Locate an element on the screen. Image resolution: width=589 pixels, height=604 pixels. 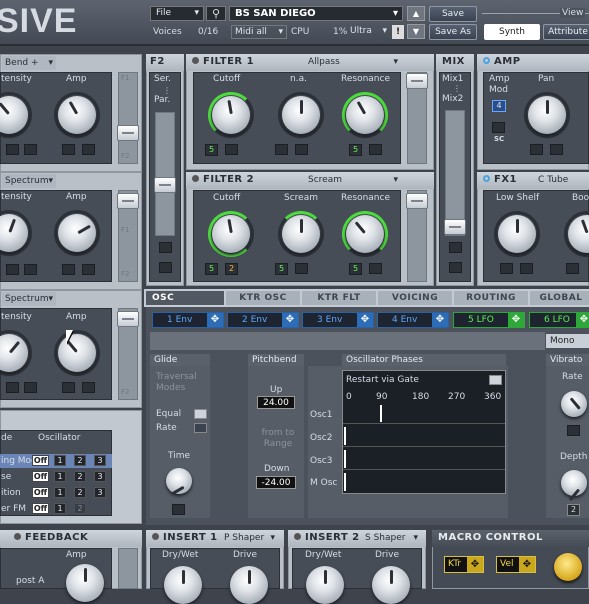
feedback-slider is located at coordinates (128, 568).